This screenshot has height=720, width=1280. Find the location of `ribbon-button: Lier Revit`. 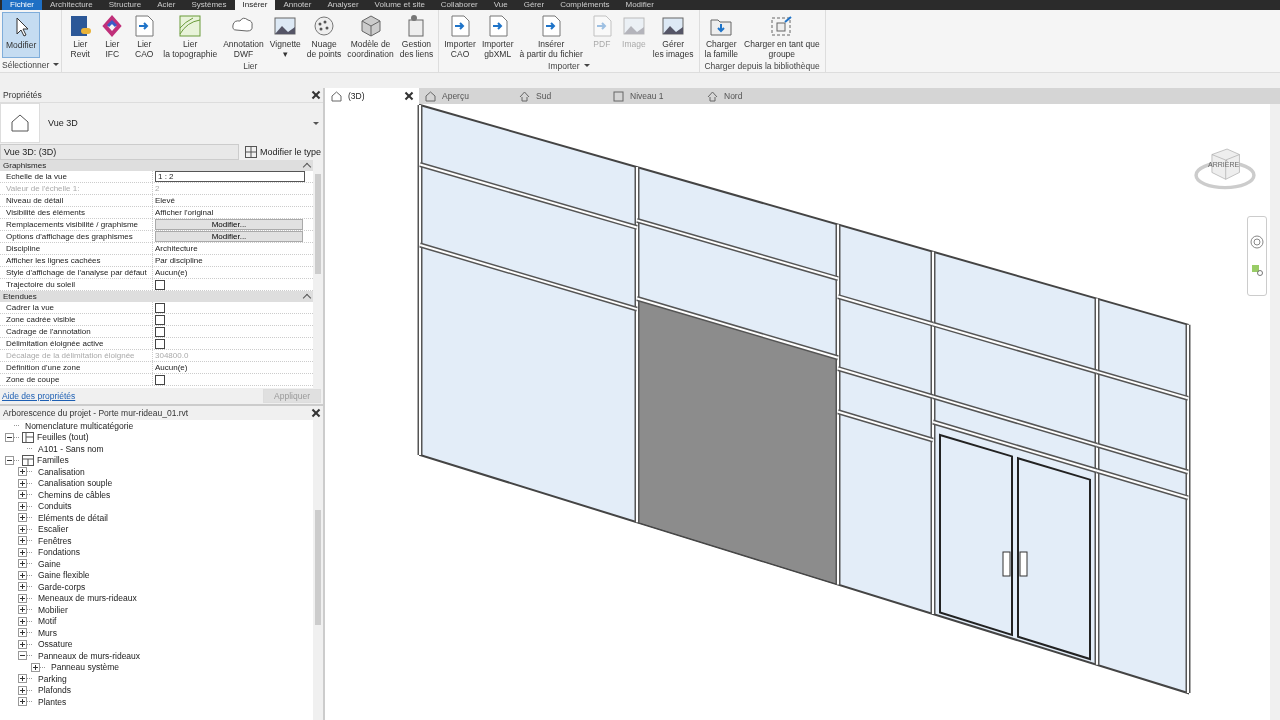

ribbon-button: Lier Revit is located at coordinates (80, 36).